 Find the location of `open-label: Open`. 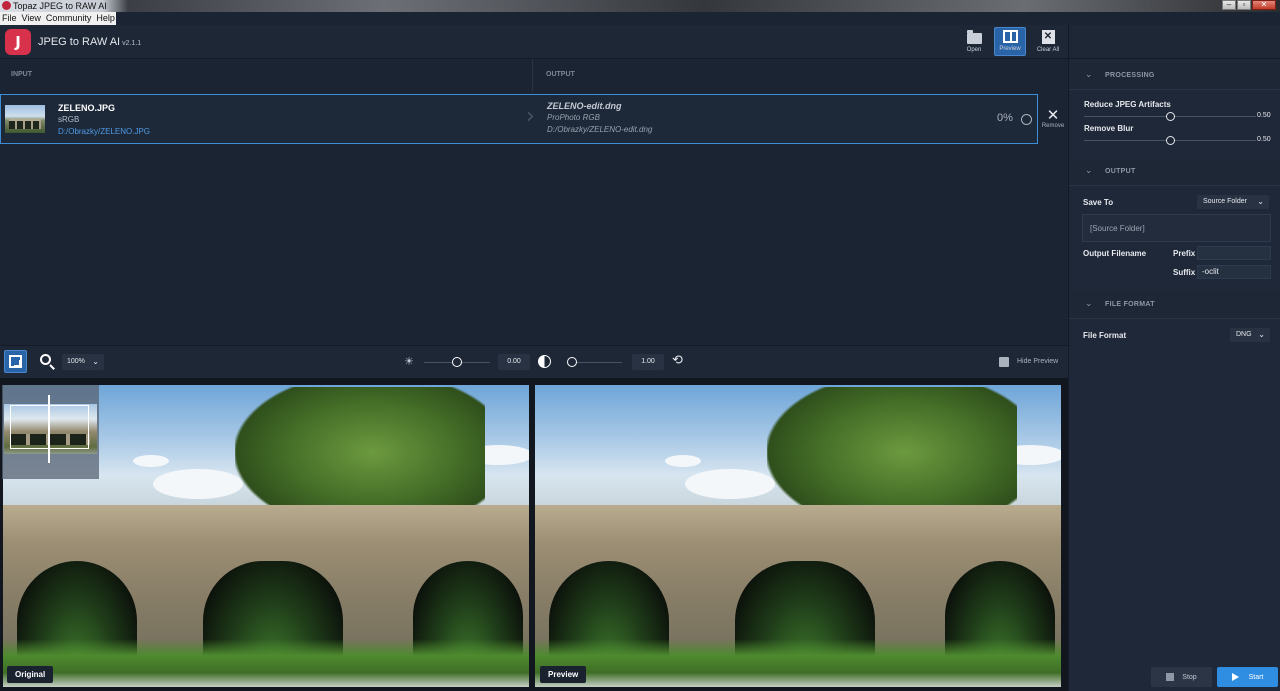

open-label: Open is located at coordinates (974, 50).